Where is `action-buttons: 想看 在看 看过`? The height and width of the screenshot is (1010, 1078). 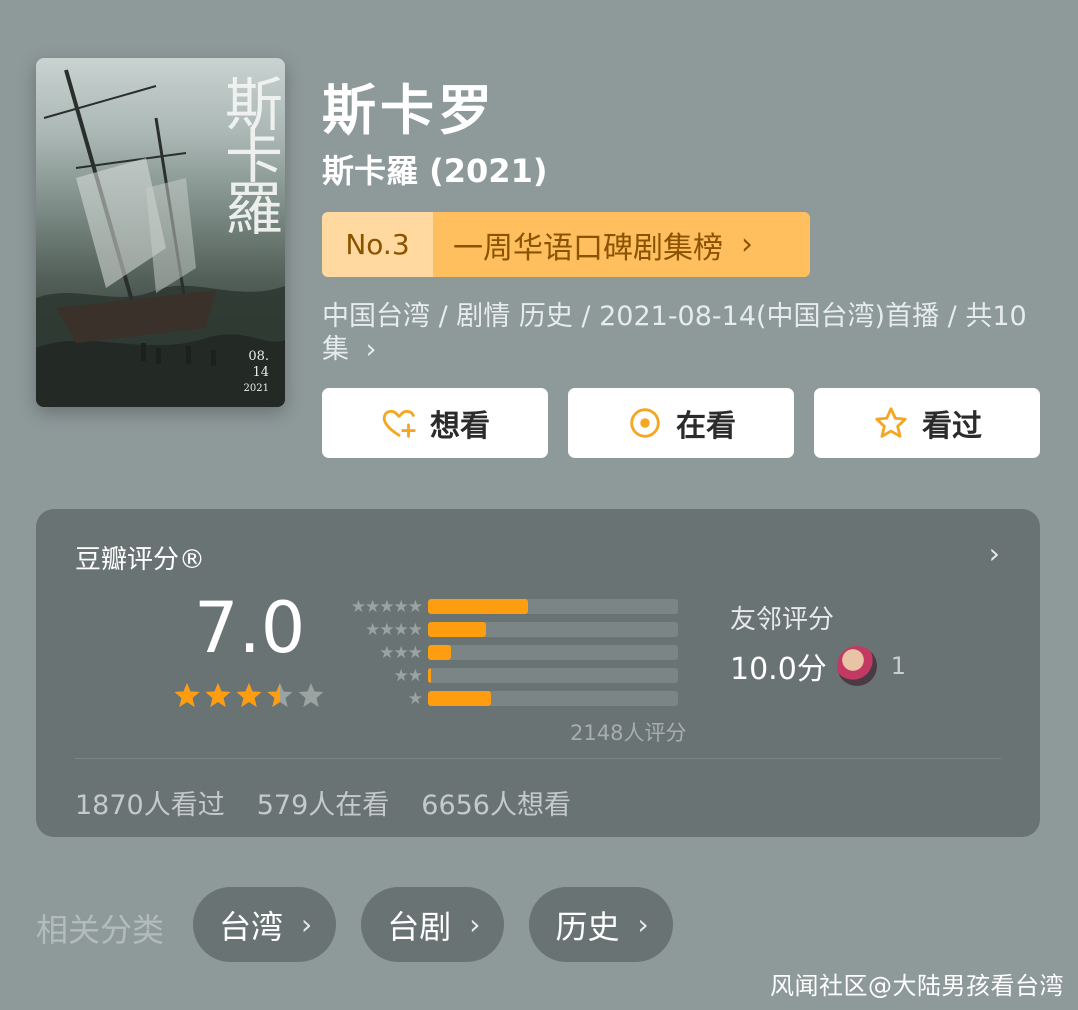
action-buttons: 想看 在看 看过 is located at coordinates (681, 423).